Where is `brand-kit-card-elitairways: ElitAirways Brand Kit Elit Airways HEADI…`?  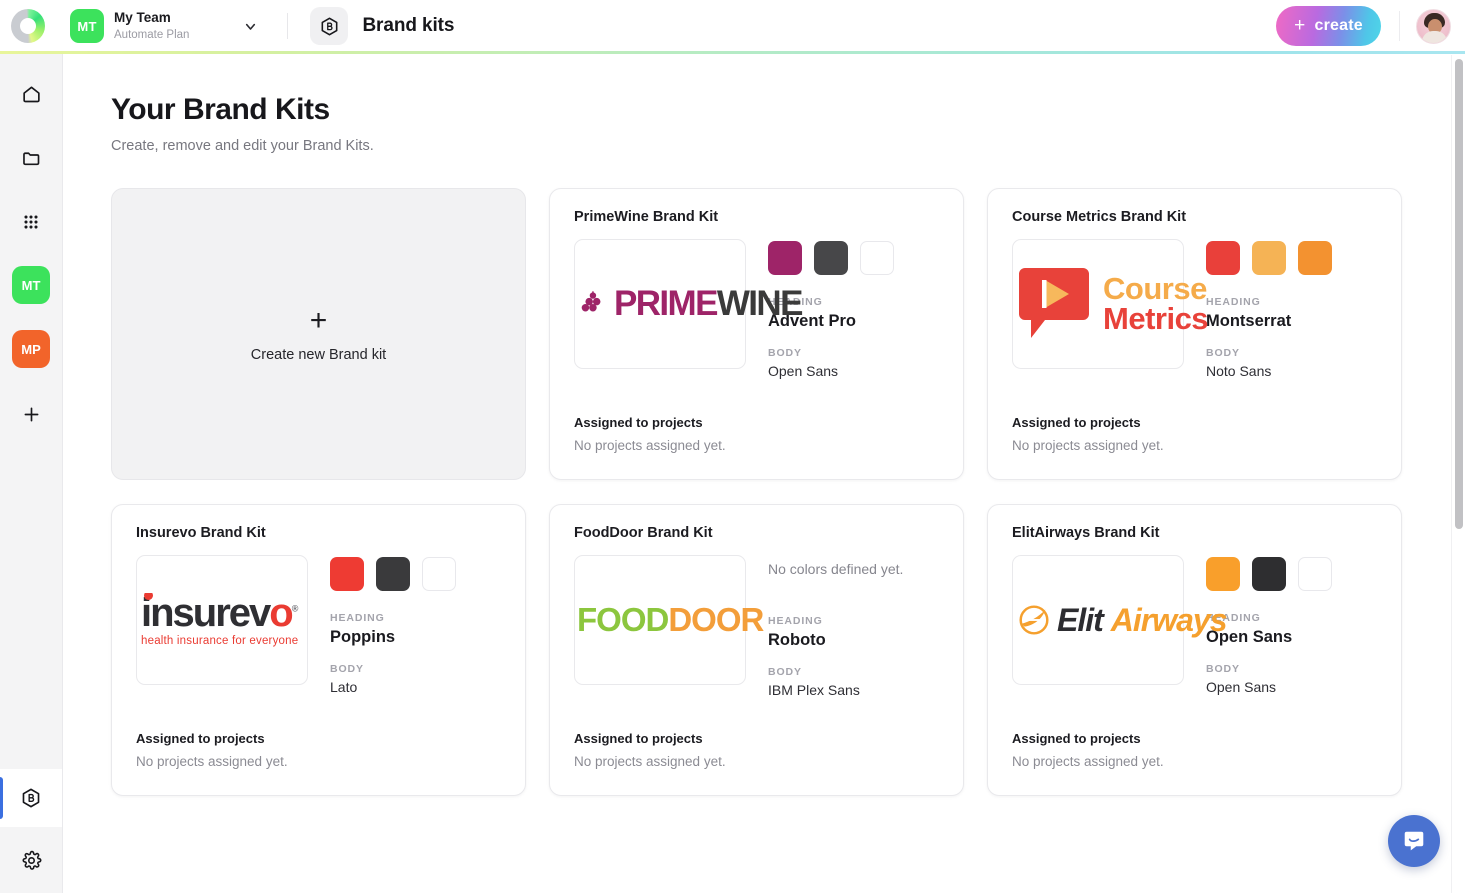 brand-kit-card-elitairways: ElitAirways Brand Kit Elit Airways HEADI… is located at coordinates (1194, 650).